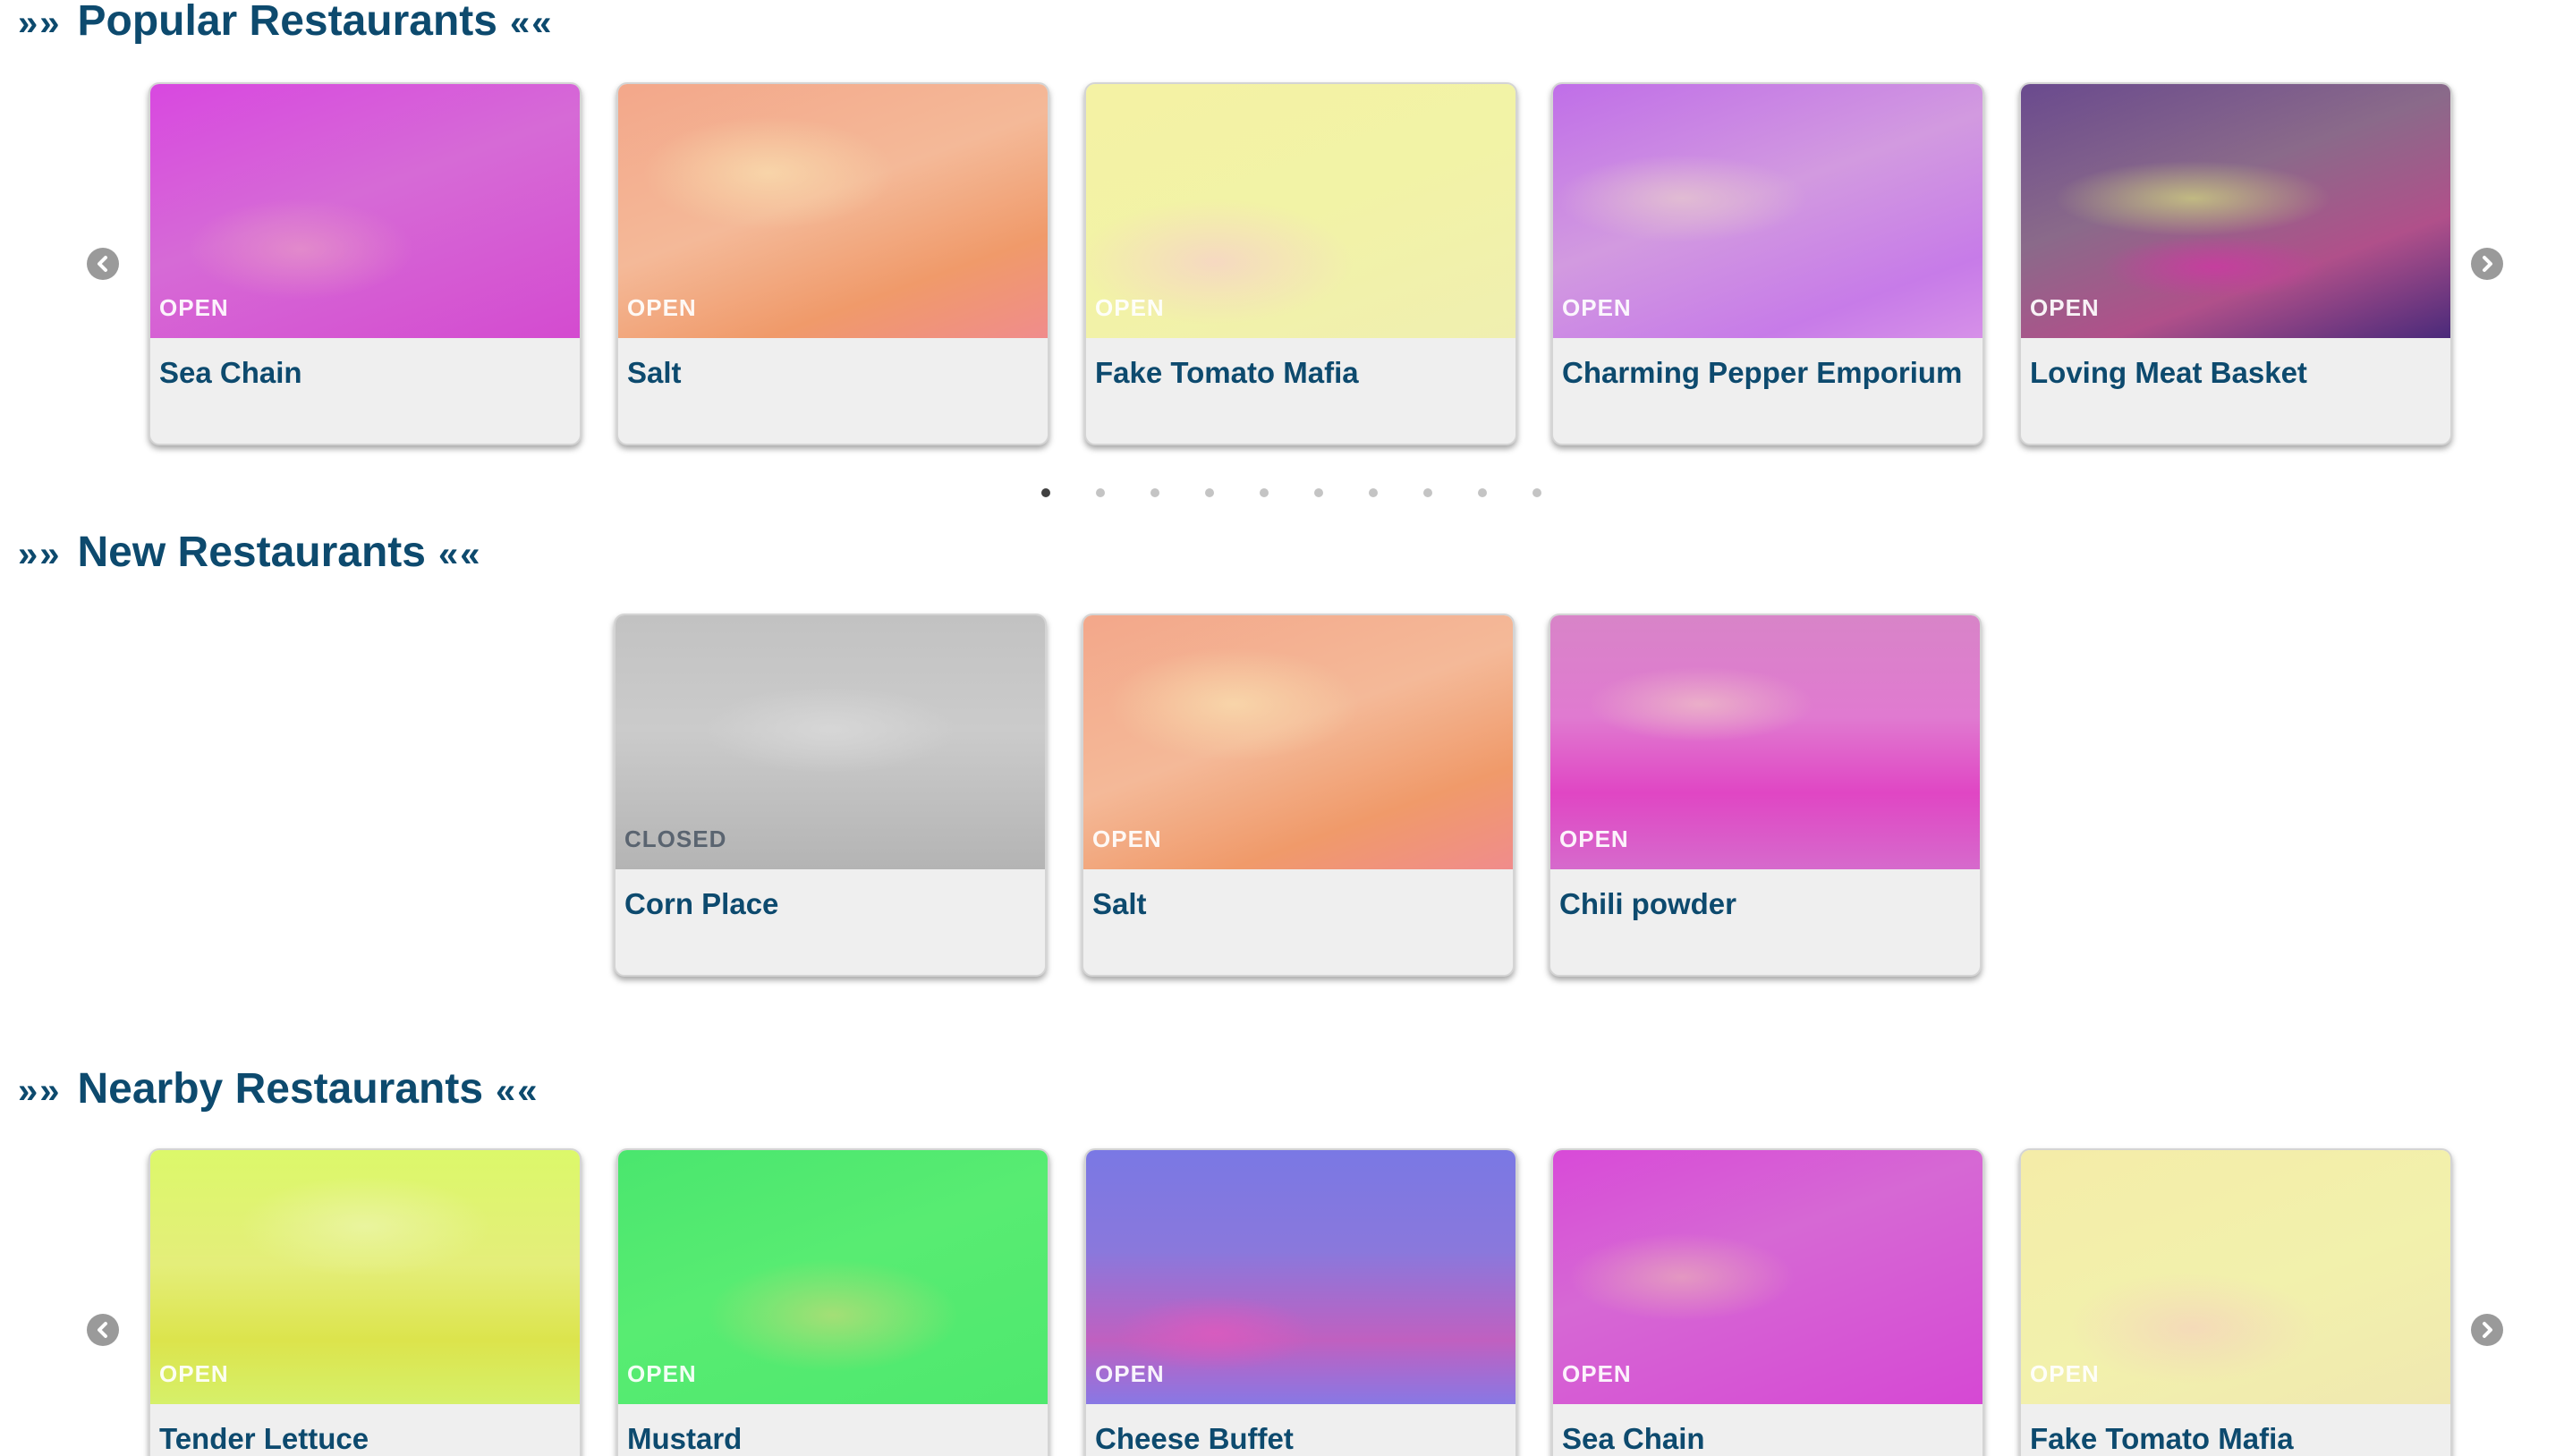 The image size is (2564, 1456). What do you see at coordinates (1763, 372) in the screenshot?
I see `restaurant-name: Charming Pepper Emporium` at bounding box center [1763, 372].